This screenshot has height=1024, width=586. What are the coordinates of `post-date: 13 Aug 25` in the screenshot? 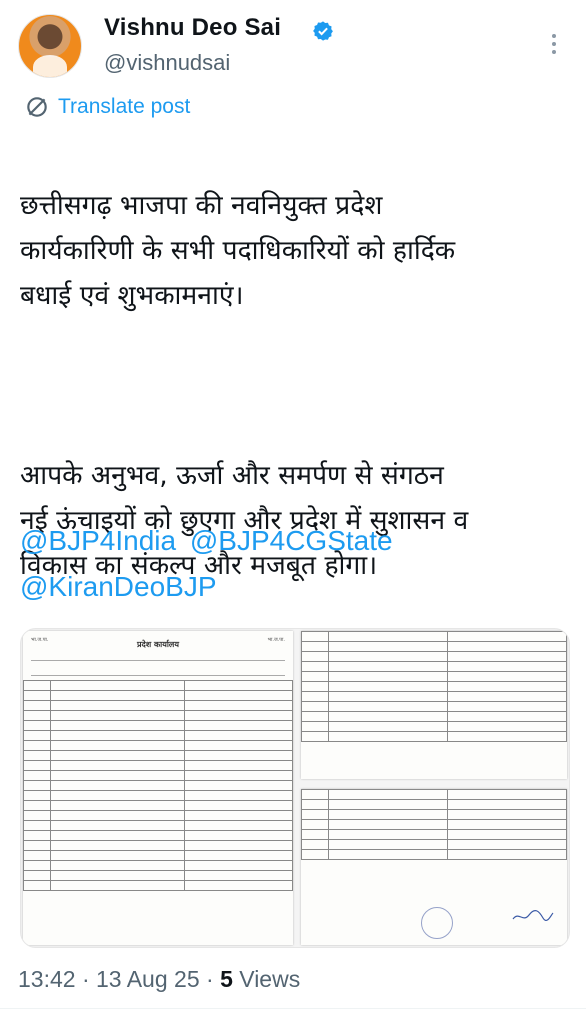 It's located at (148, 979).